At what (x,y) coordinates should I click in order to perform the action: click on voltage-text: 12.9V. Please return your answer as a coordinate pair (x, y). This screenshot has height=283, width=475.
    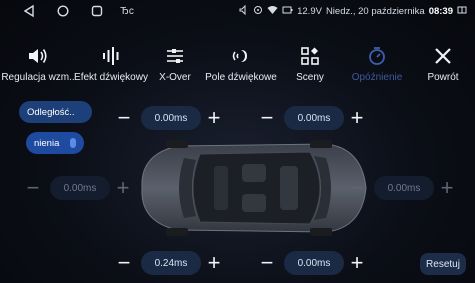
    Looking at the image, I should click on (309, 11).